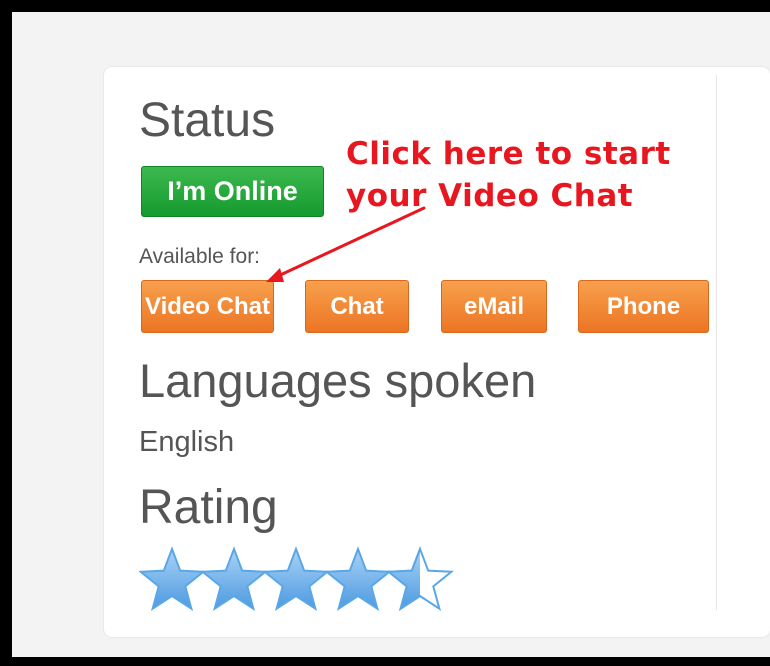 The image size is (770, 666). What do you see at coordinates (208, 507) in the screenshot?
I see `rating-title: Rating` at bounding box center [208, 507].